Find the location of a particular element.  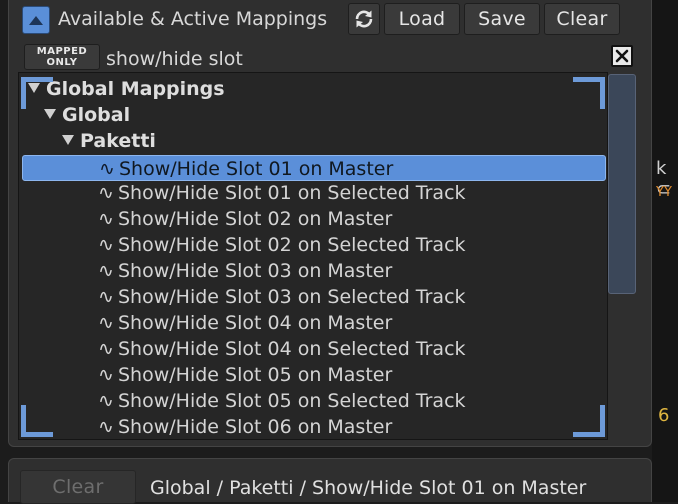

tree-item-label: Show/Hide Slot 04 on Master is located at coordinates (255, 323).